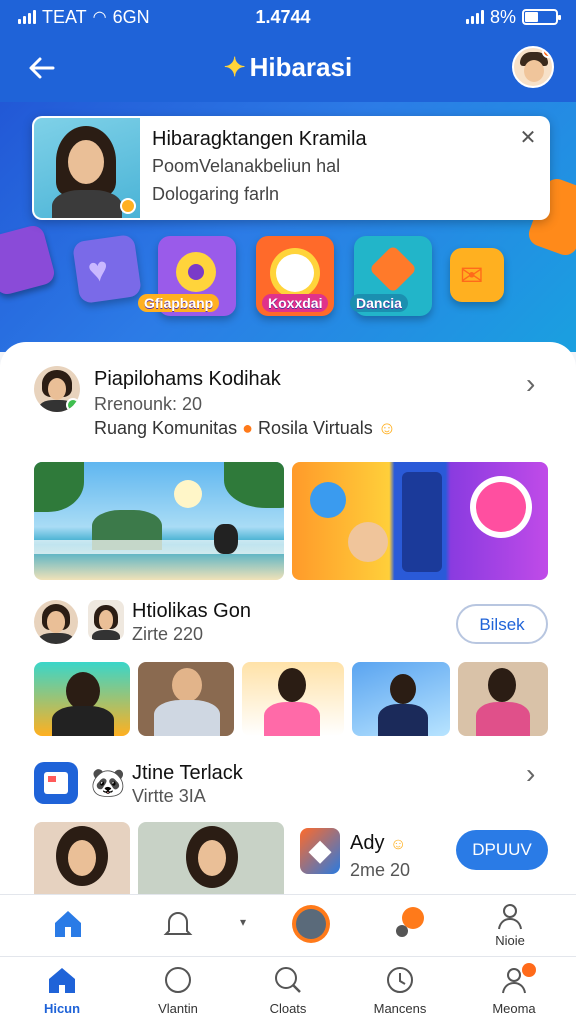 The image size is (576, 1024). What do you see at coordinates (64, 16) in the screenshot?
I see `carrier-name: TEAT` at bounding box center [64, 16].